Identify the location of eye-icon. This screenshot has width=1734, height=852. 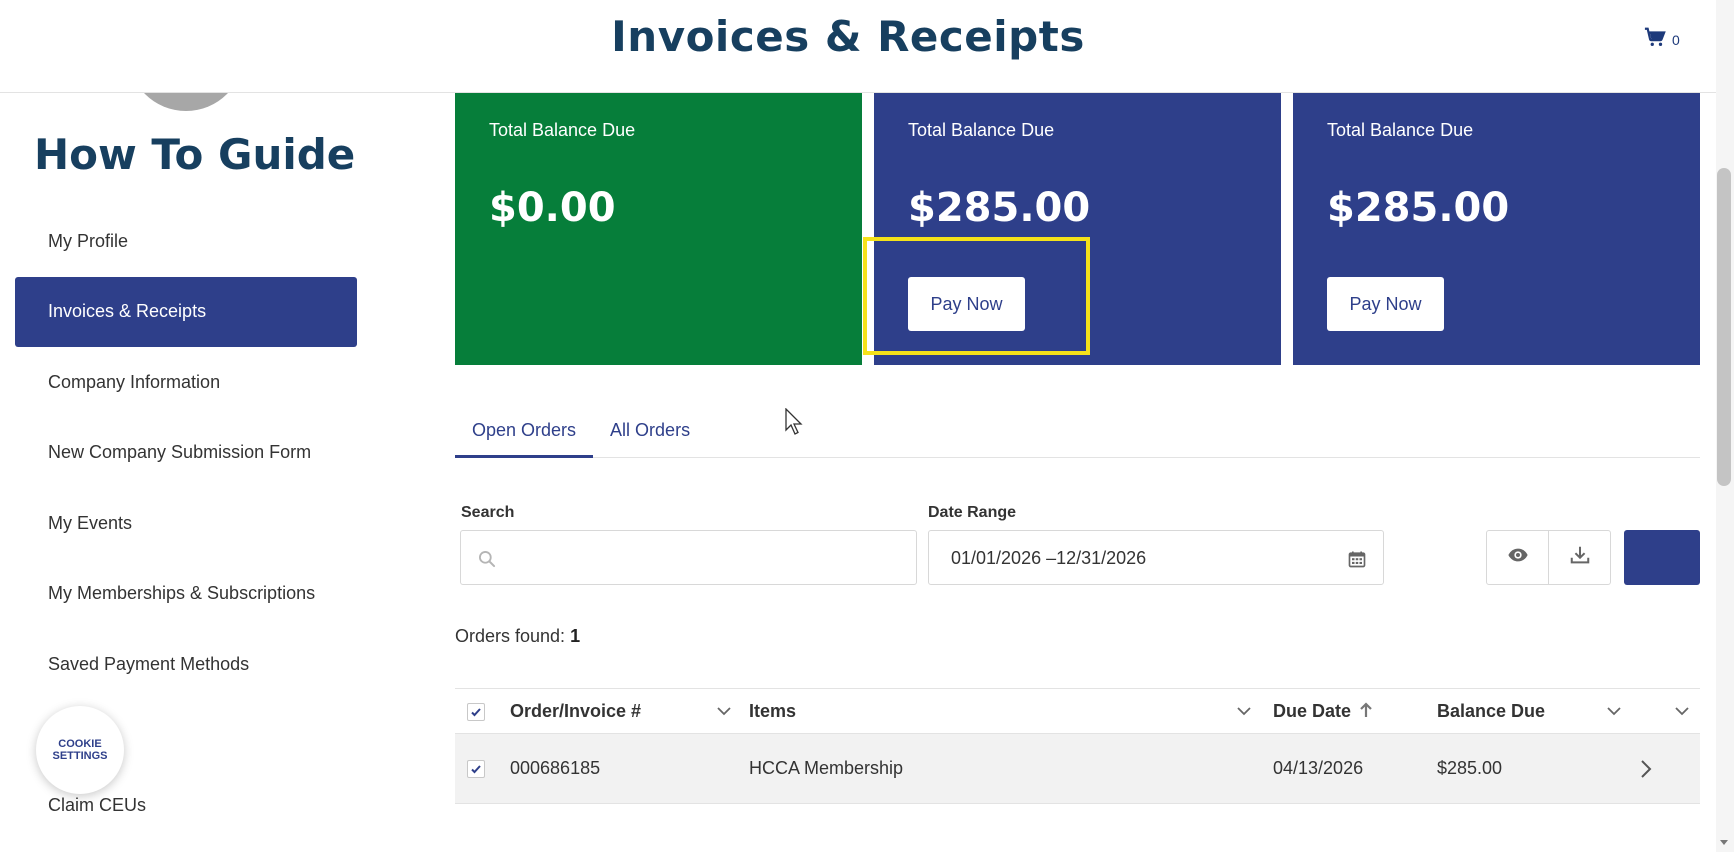
(1518, 557).